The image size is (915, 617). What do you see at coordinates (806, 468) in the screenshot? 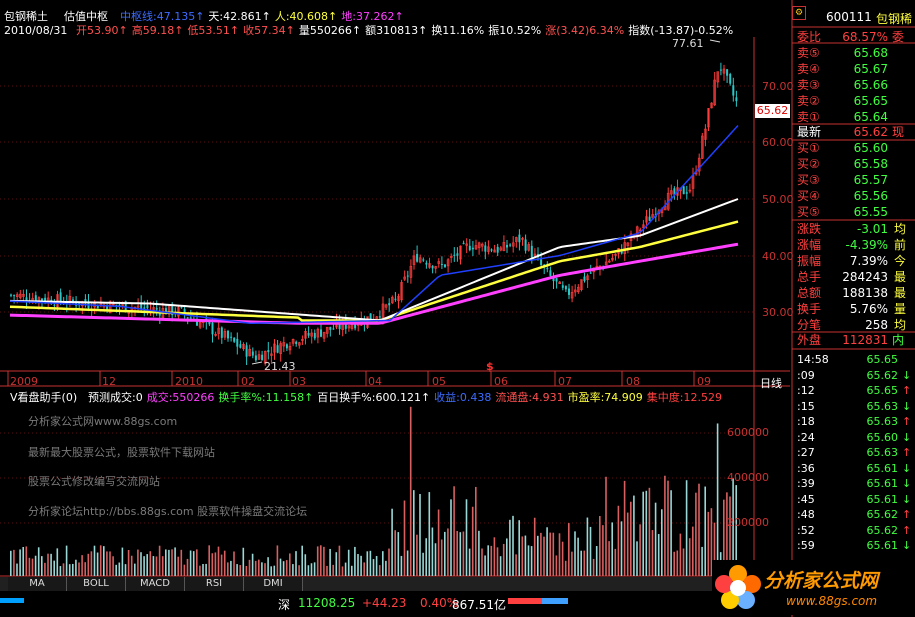
I see `trade-time: :36` at bounding box center [806, 468].